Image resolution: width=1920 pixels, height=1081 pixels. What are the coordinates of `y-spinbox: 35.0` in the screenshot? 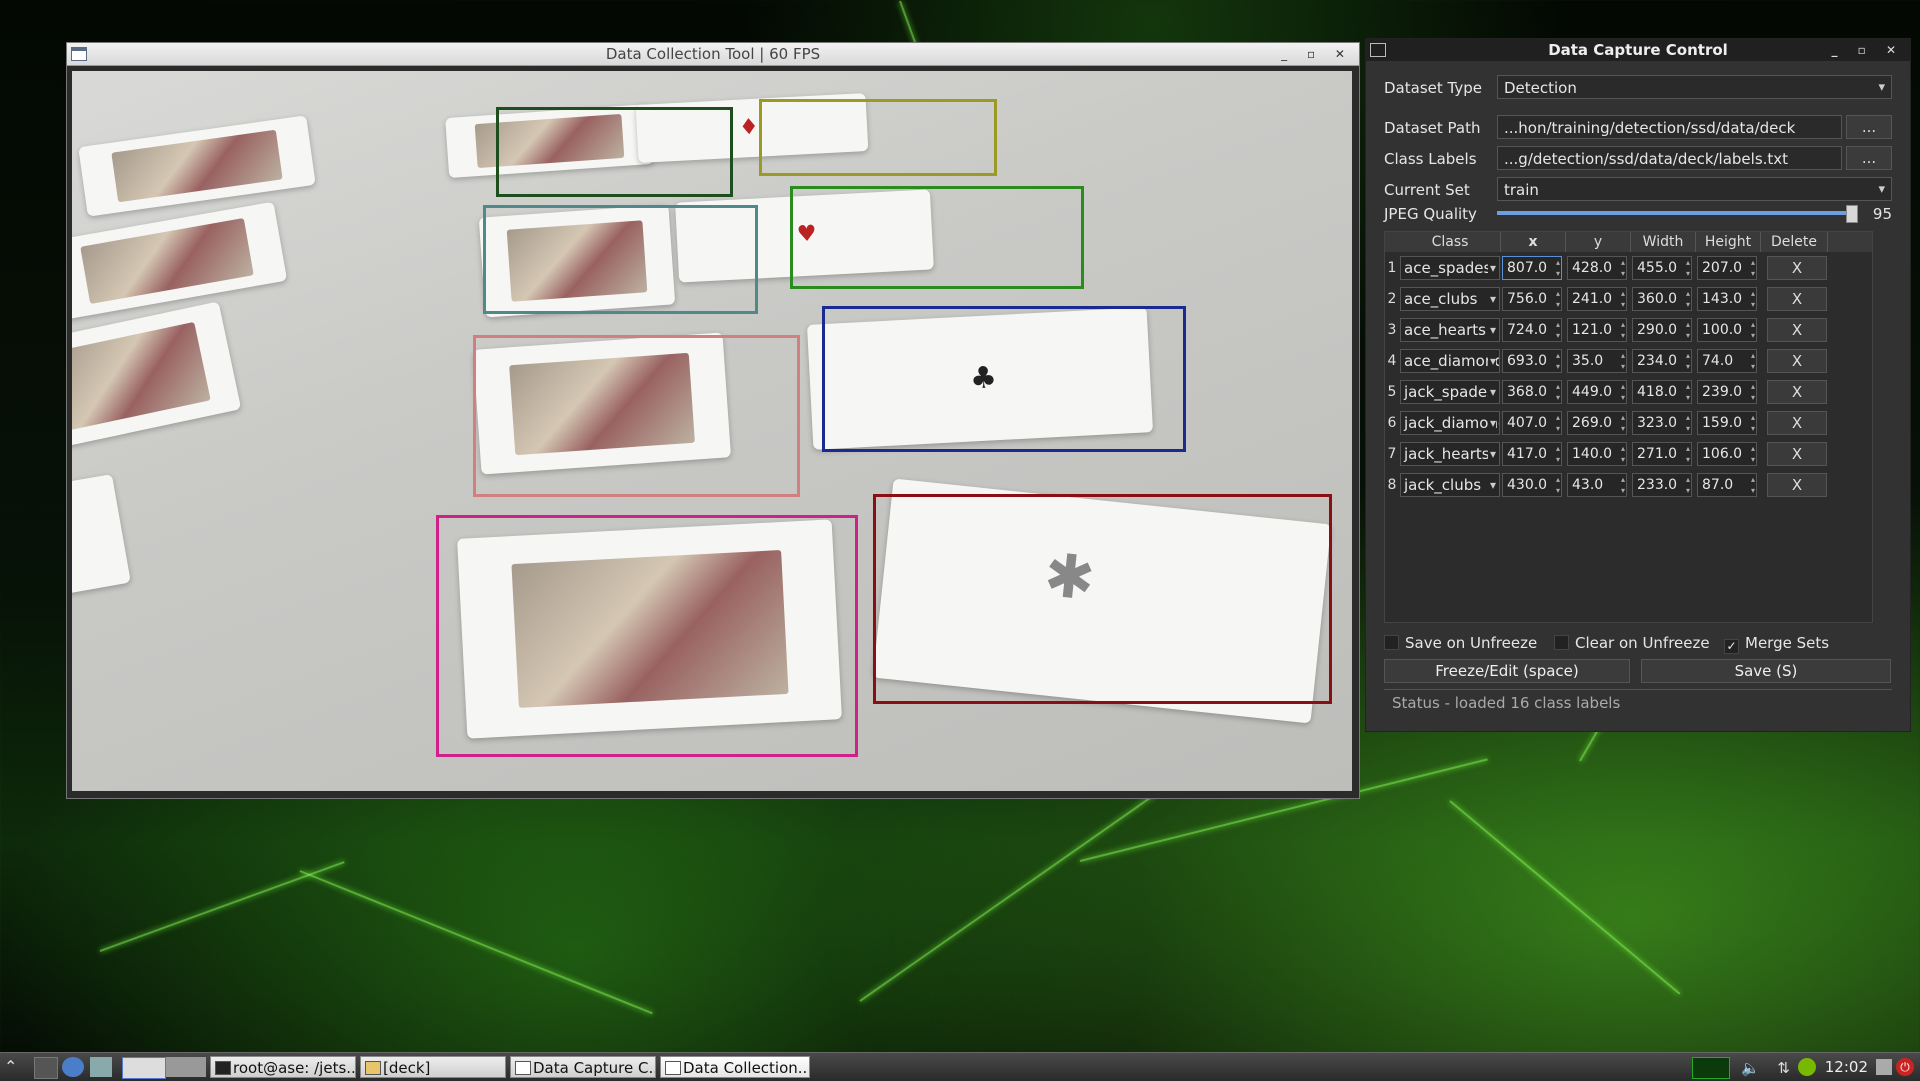 It's located at (1597, 361).